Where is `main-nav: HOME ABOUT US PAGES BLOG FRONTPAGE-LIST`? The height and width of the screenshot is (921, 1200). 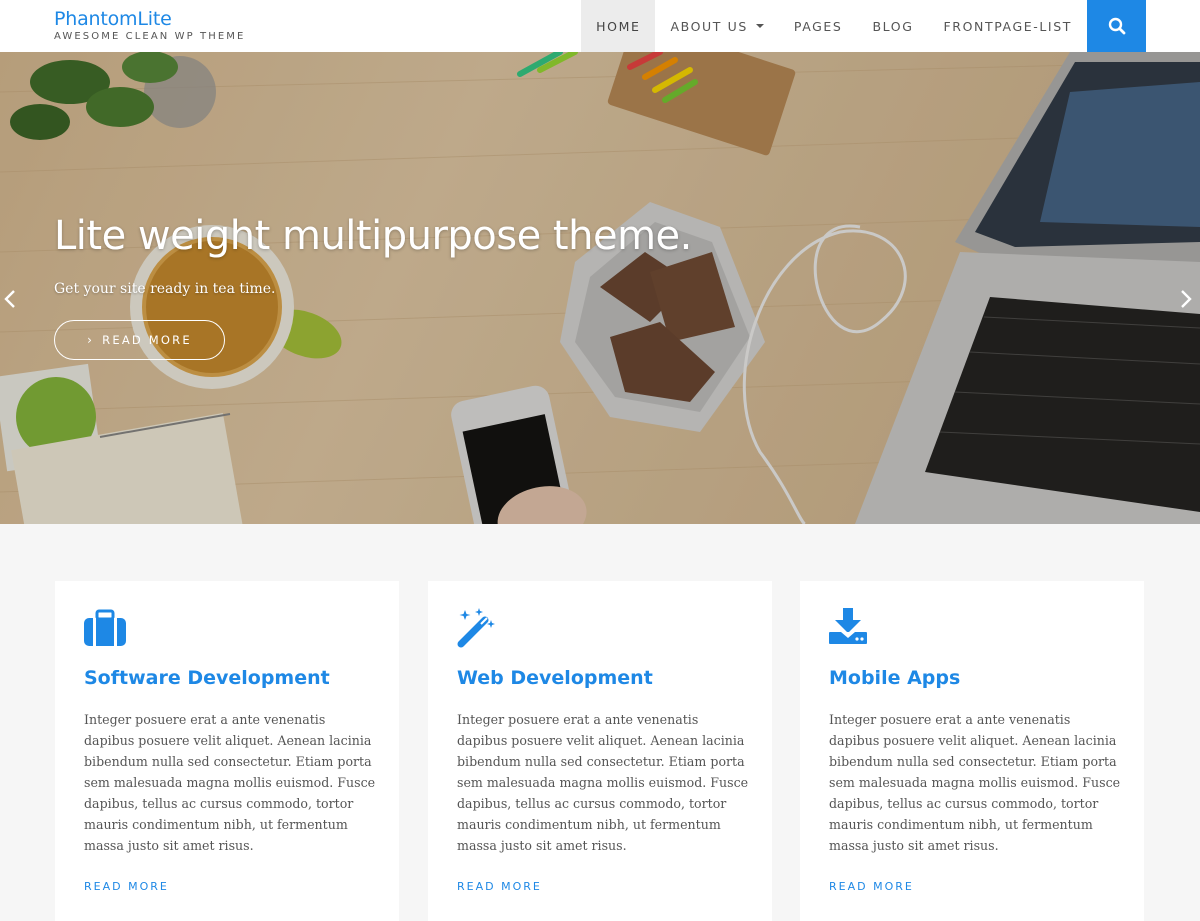 main-nav: HOME ABOUT US PAGES BLOG FRONTPAGE-LIST is located at coordinates (863, 26).